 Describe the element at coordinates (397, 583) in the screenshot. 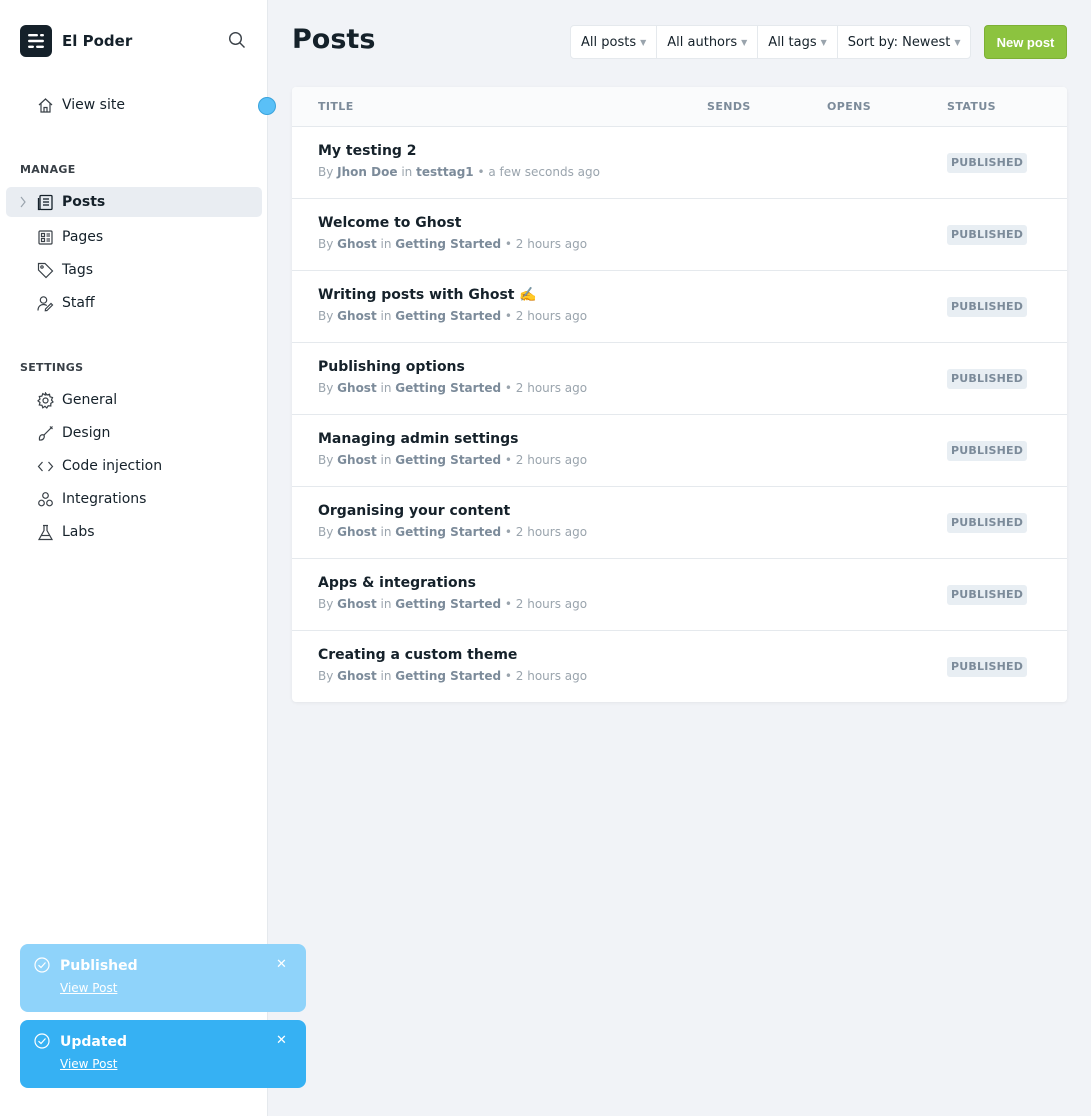

I see `post-title: Apps & integrations` at that location.